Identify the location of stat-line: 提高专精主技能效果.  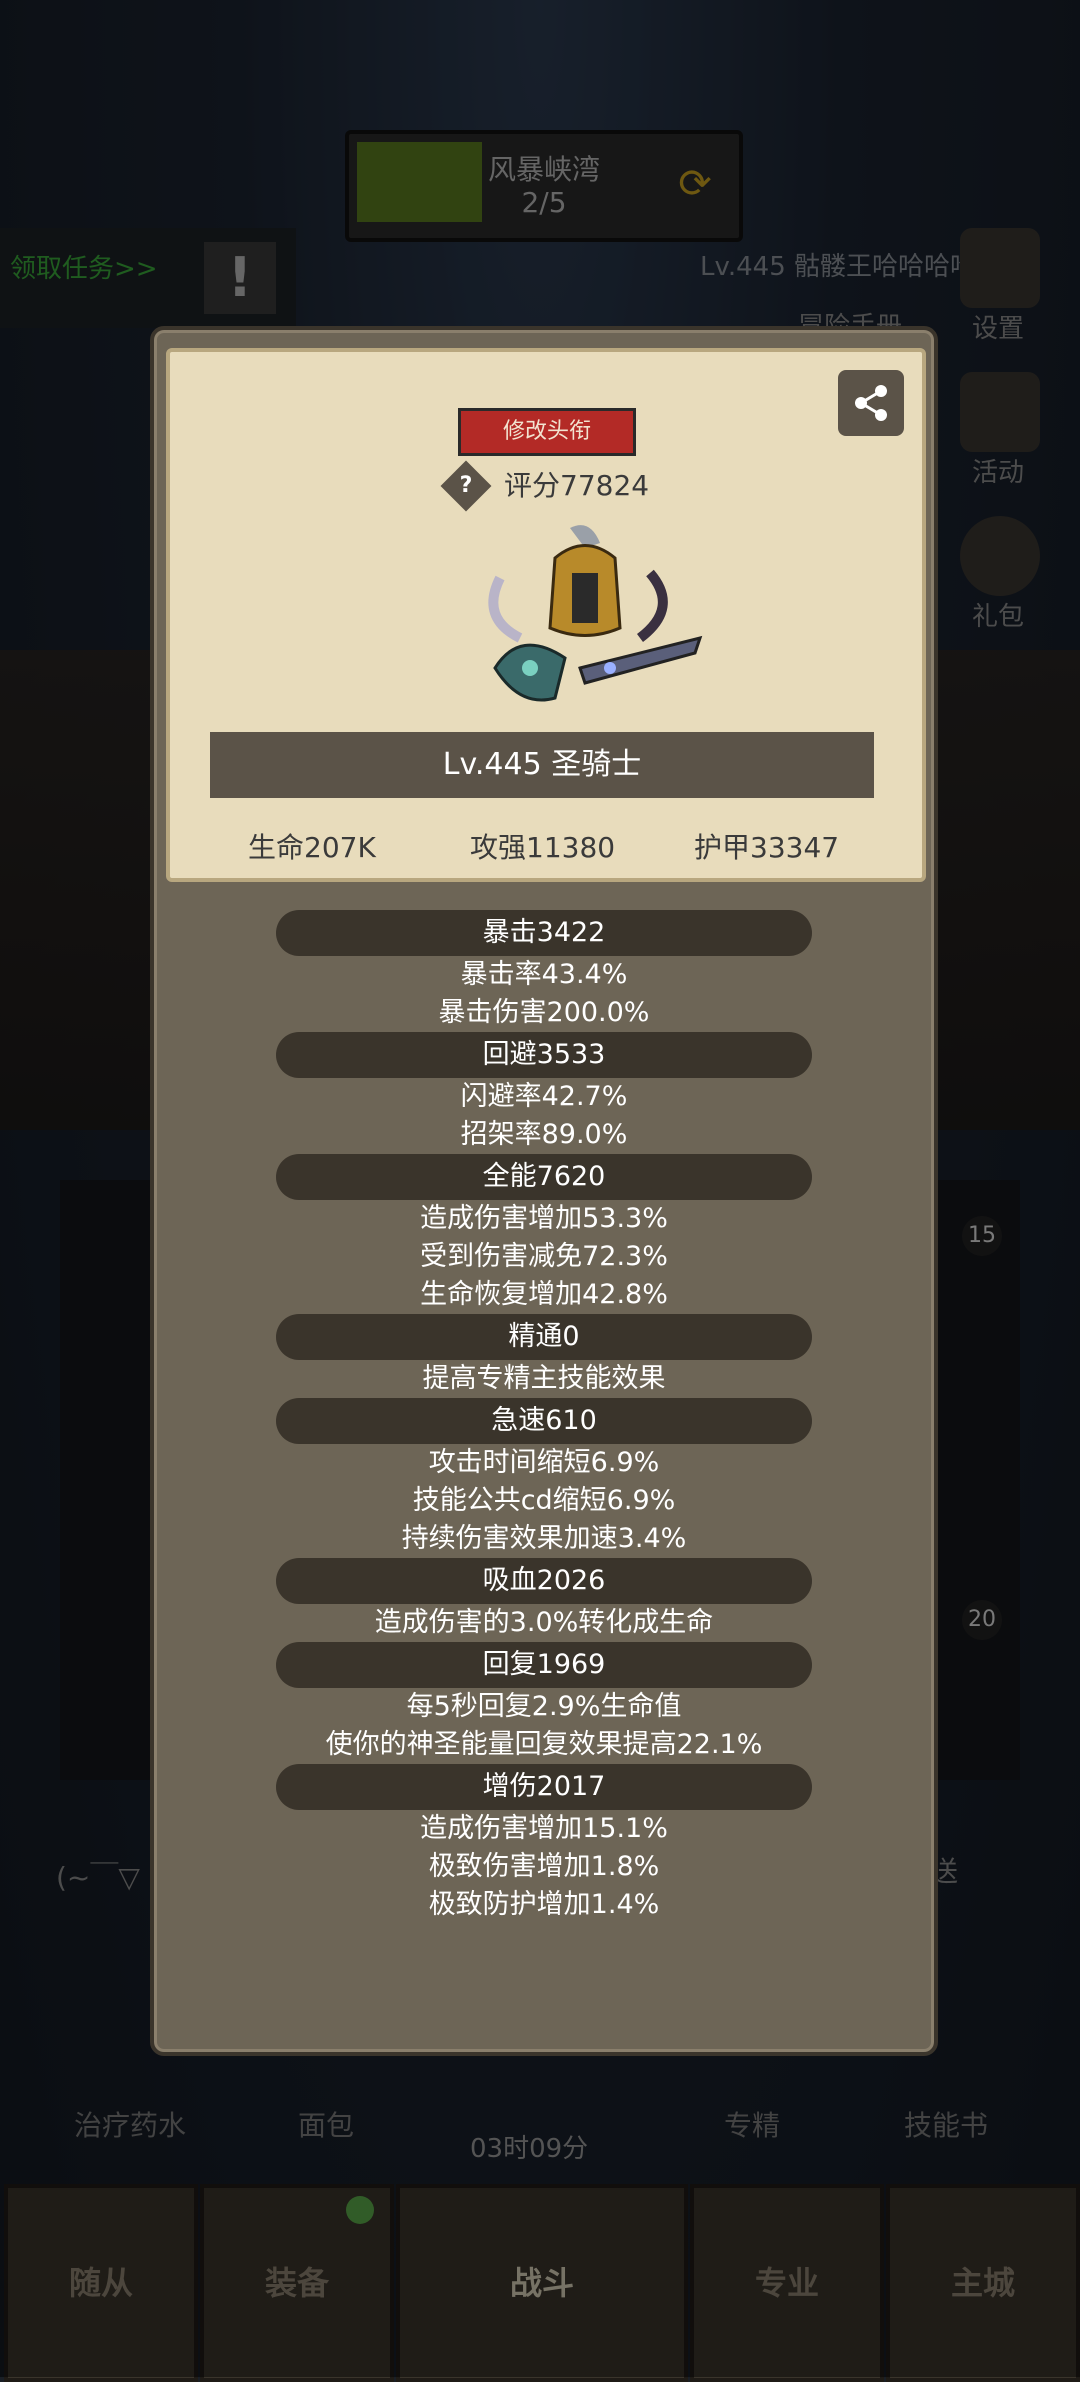
(544, 1378).